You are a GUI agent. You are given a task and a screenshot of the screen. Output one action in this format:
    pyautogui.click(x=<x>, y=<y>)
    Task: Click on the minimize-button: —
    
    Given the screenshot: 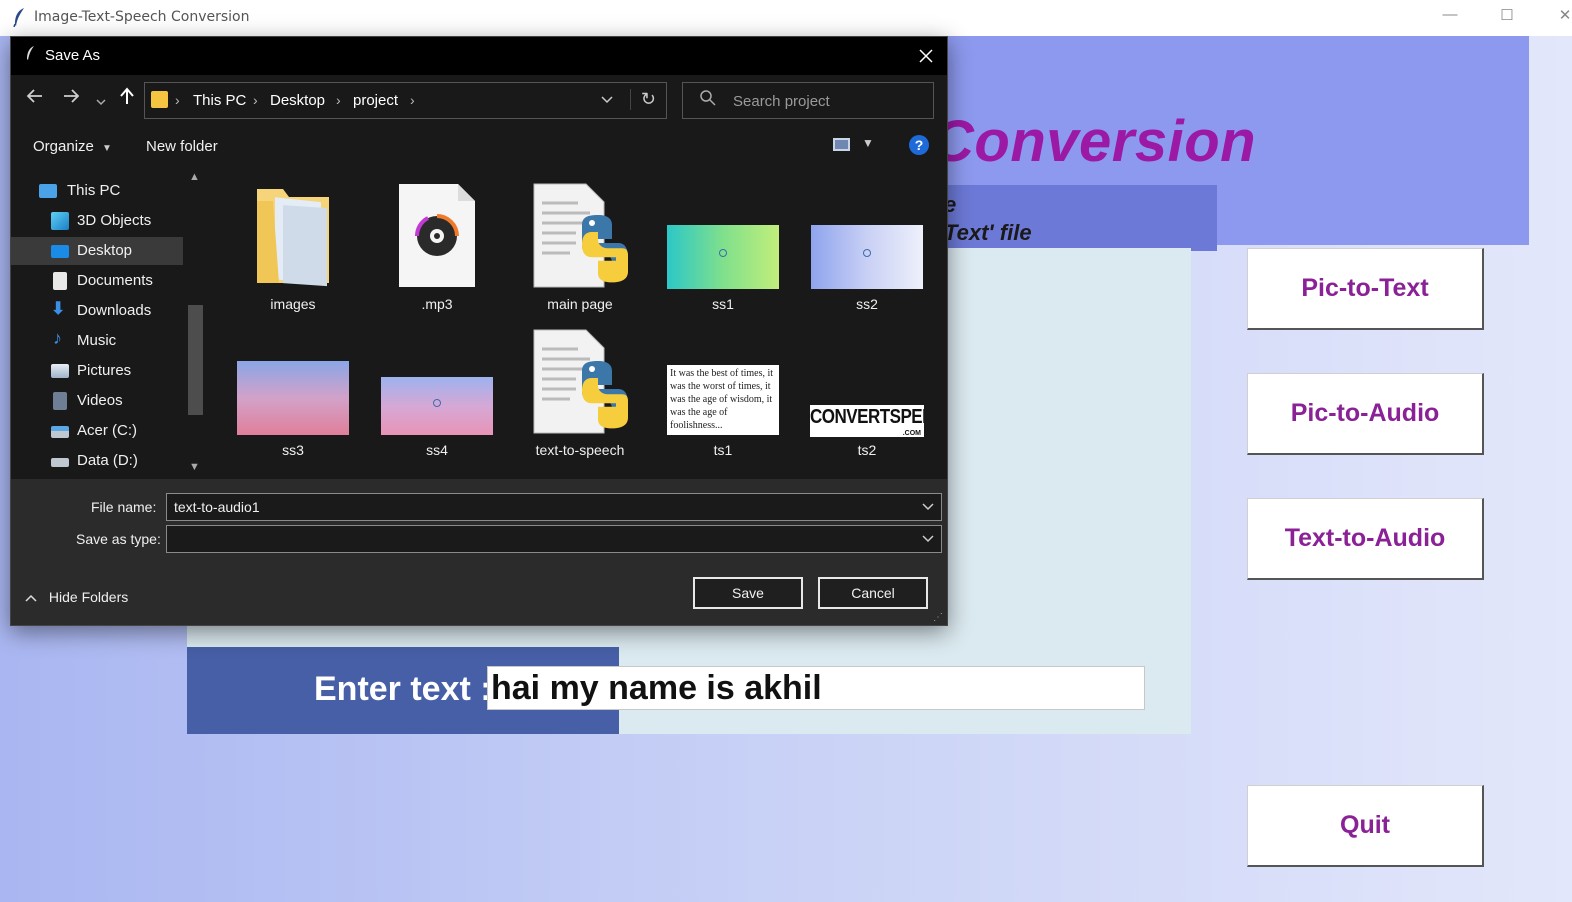 What is the action you would take?
    pyautogui.click(x=1450, y=14)
    